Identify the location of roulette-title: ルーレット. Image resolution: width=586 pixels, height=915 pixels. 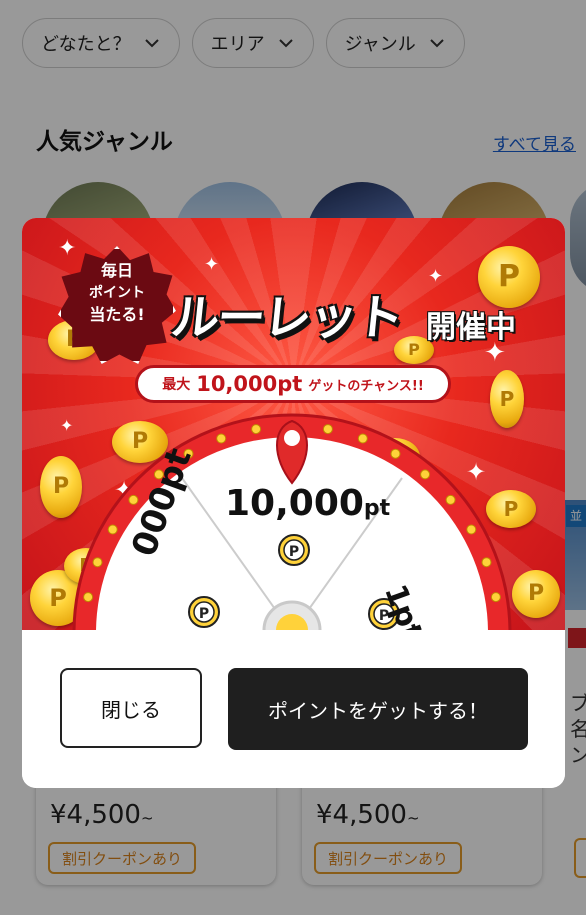
(286, 318).